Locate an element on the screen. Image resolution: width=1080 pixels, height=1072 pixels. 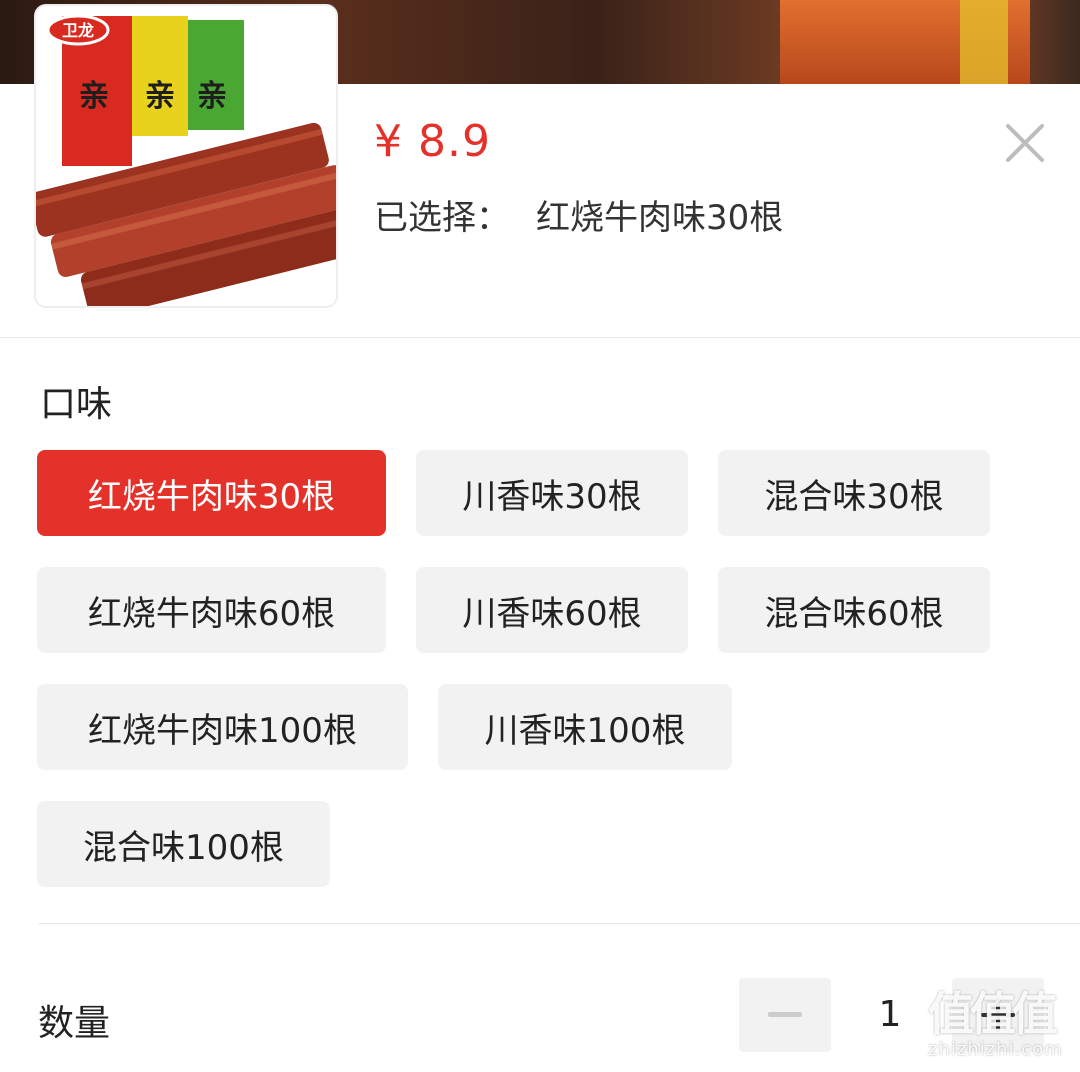
flavor-option-chuanxiang-30: 川香味30根 is located at coordinates (552, 493).